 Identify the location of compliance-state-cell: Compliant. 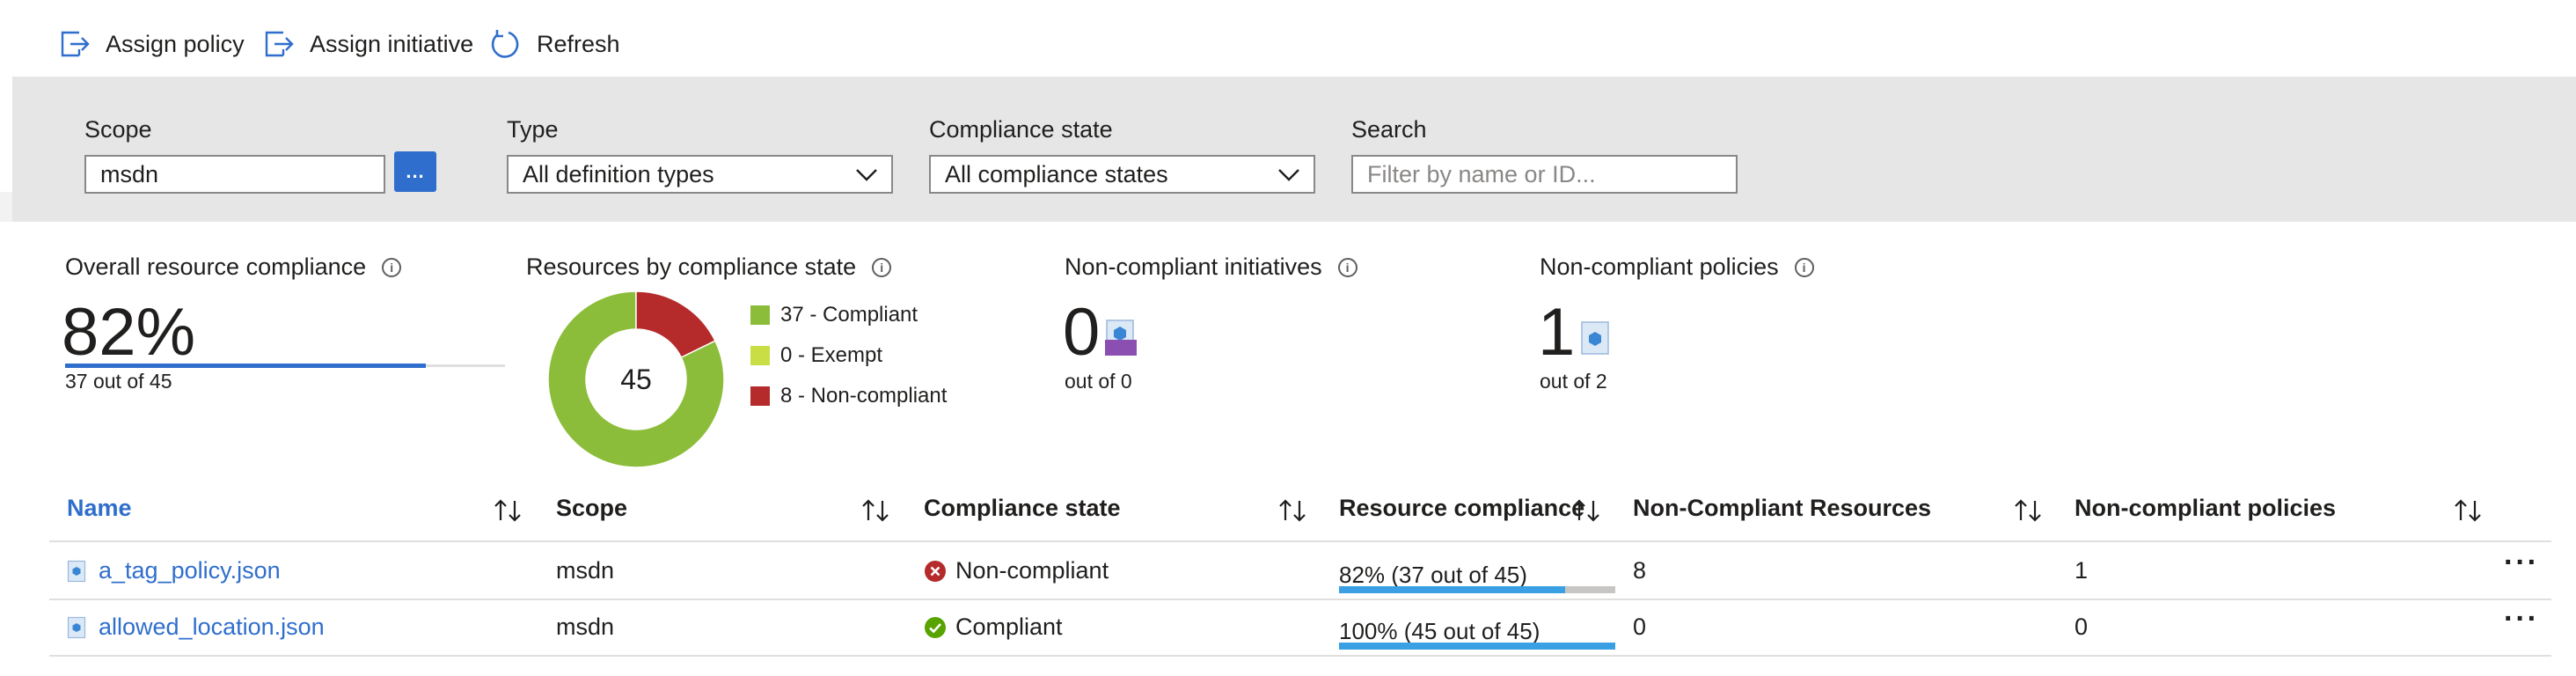
(1009, 627).